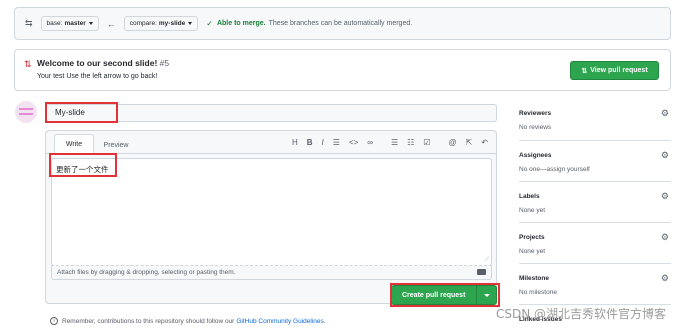 This screenshot has height=330, width=692. I want to click on avatar, so click(26, 112).